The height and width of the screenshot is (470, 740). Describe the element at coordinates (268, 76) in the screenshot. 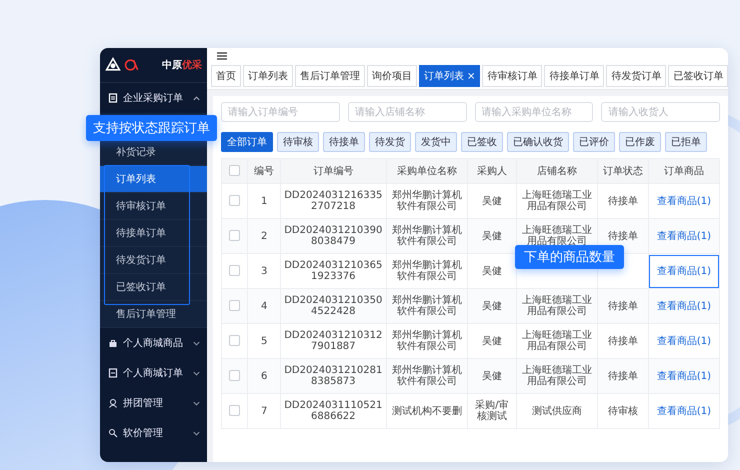

I see `tab: 订单列表` at that location.